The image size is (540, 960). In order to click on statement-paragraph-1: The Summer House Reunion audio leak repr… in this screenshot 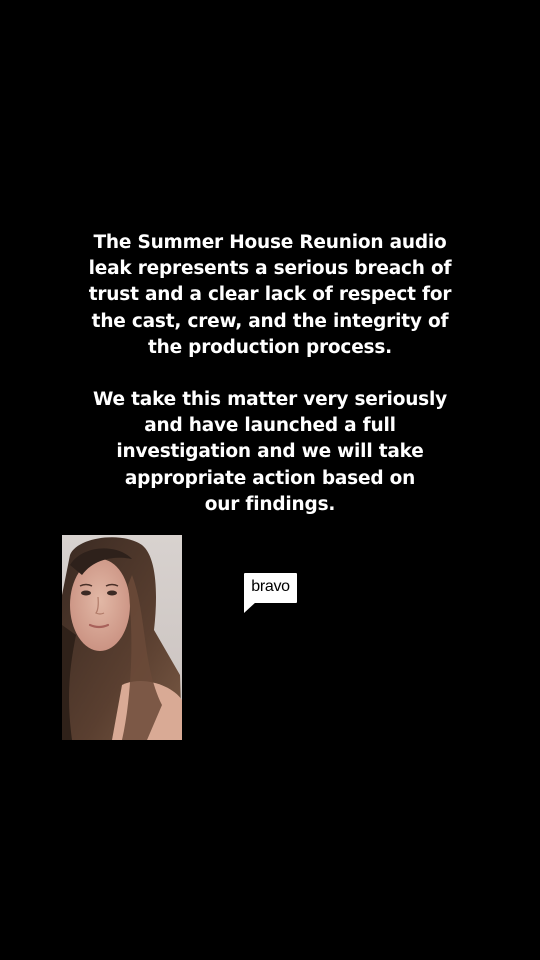, I will do `click(270, 295)`.